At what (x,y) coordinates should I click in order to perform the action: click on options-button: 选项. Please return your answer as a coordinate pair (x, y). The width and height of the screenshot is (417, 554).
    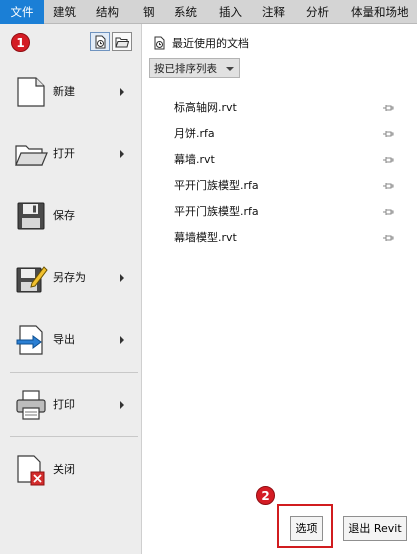
    Looking at the image, I should click on (306, 528).